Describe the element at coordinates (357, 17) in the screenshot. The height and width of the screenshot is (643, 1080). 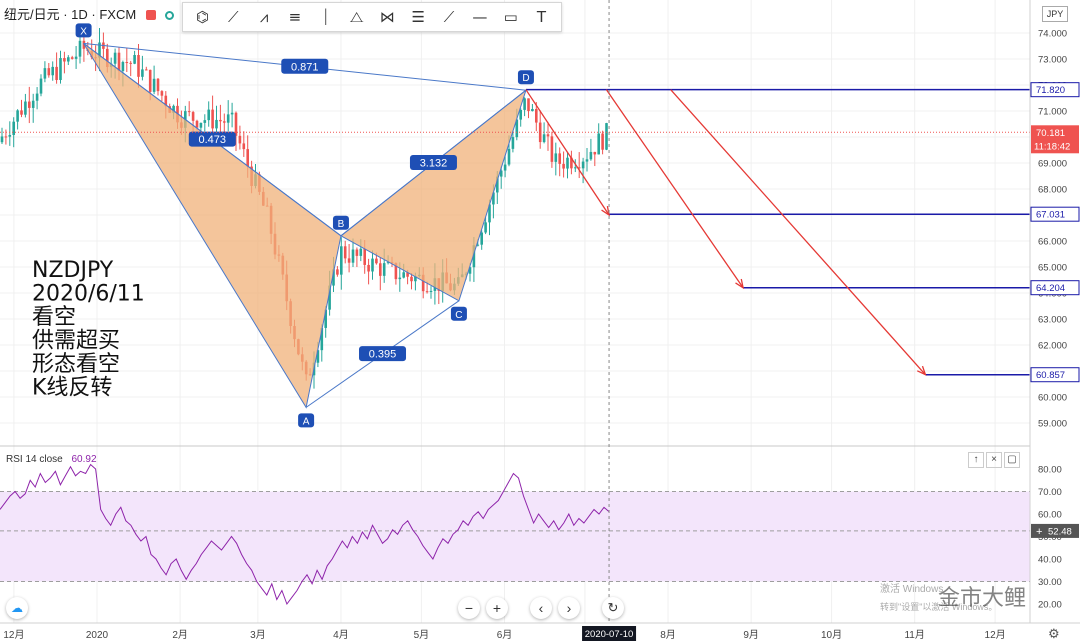
I see `triangle-pattern-icon: ⧍` at that location.